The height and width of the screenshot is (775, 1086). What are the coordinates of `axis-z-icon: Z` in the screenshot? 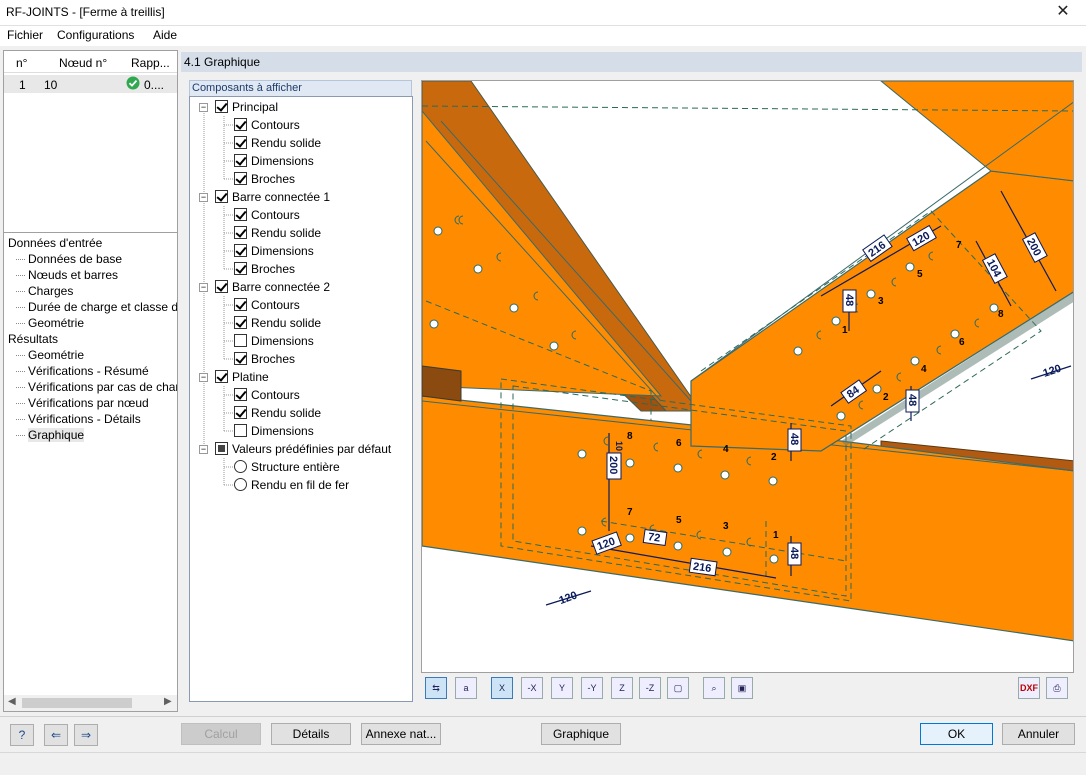 It's located at (622, 688).